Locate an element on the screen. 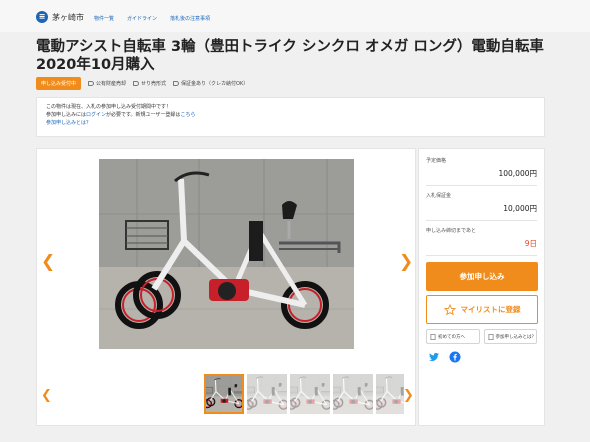 The height and width of the screenshot is (442, 590). join-button: 参加申し込み is located at coordinates (482, 276).